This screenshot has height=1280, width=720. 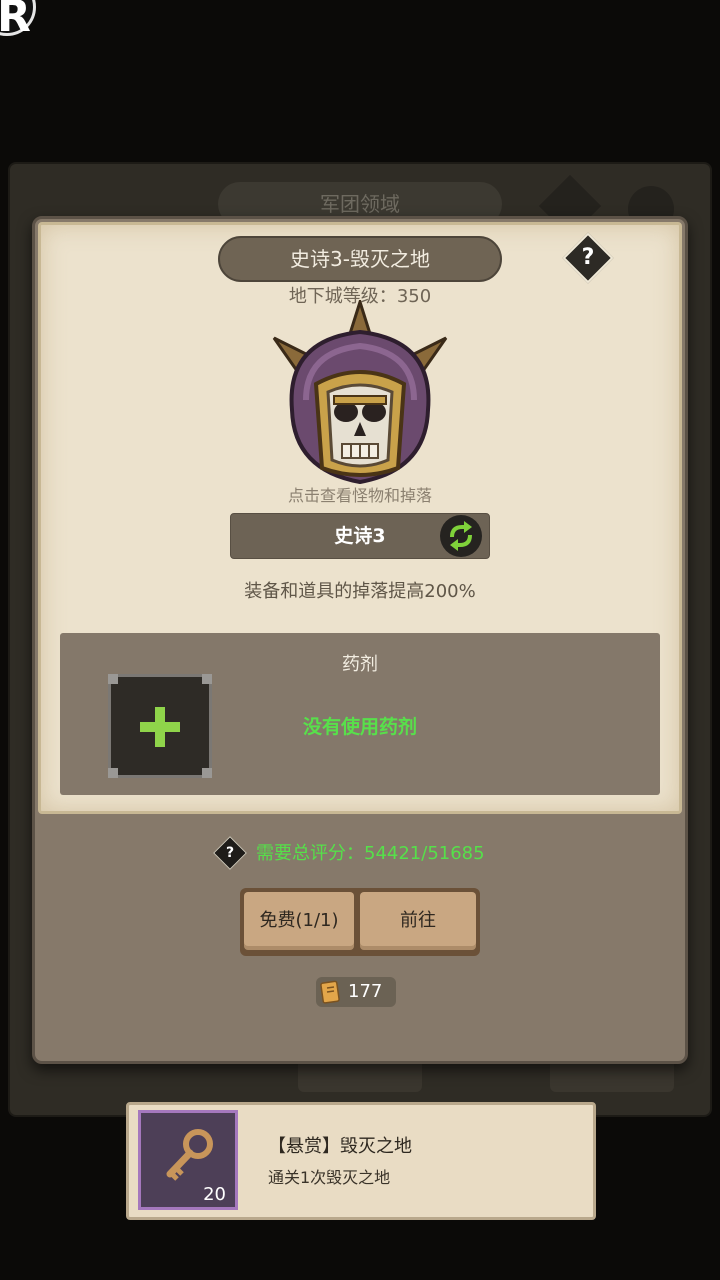 What do you see at coordinates (18, 21) in the screenshot?
I see `corner-badge: R` at bounding box center [18, 21].